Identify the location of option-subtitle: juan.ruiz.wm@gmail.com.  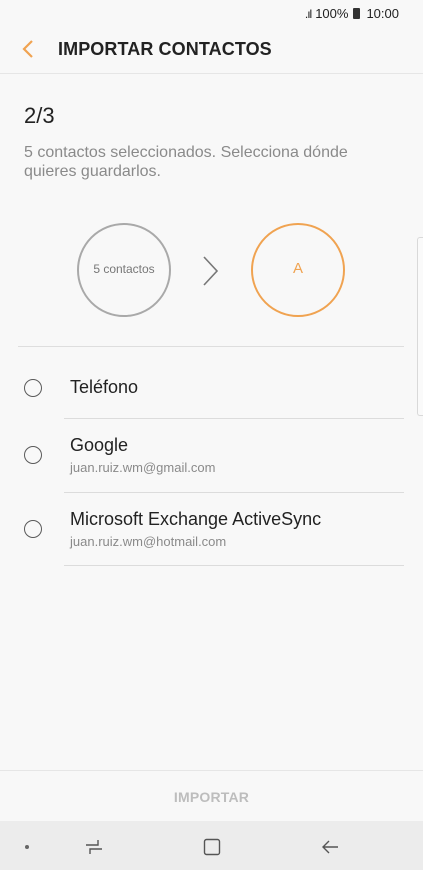
(143, 467).